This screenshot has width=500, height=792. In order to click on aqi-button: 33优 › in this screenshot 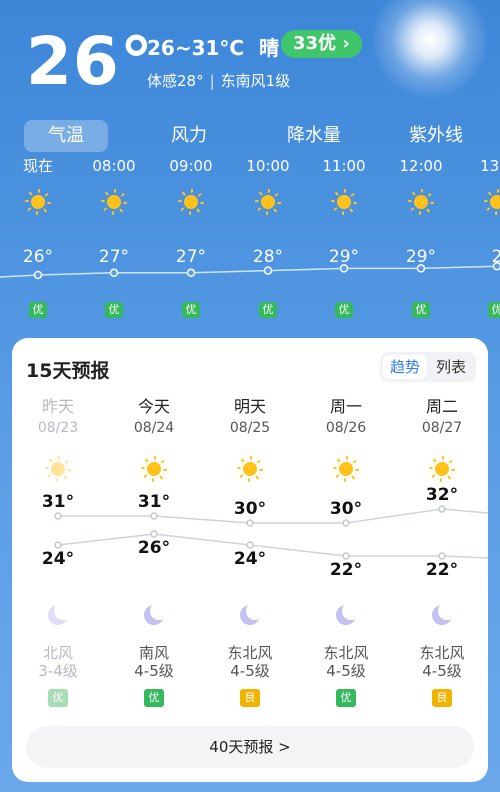, I will do `click(321, 44)`.